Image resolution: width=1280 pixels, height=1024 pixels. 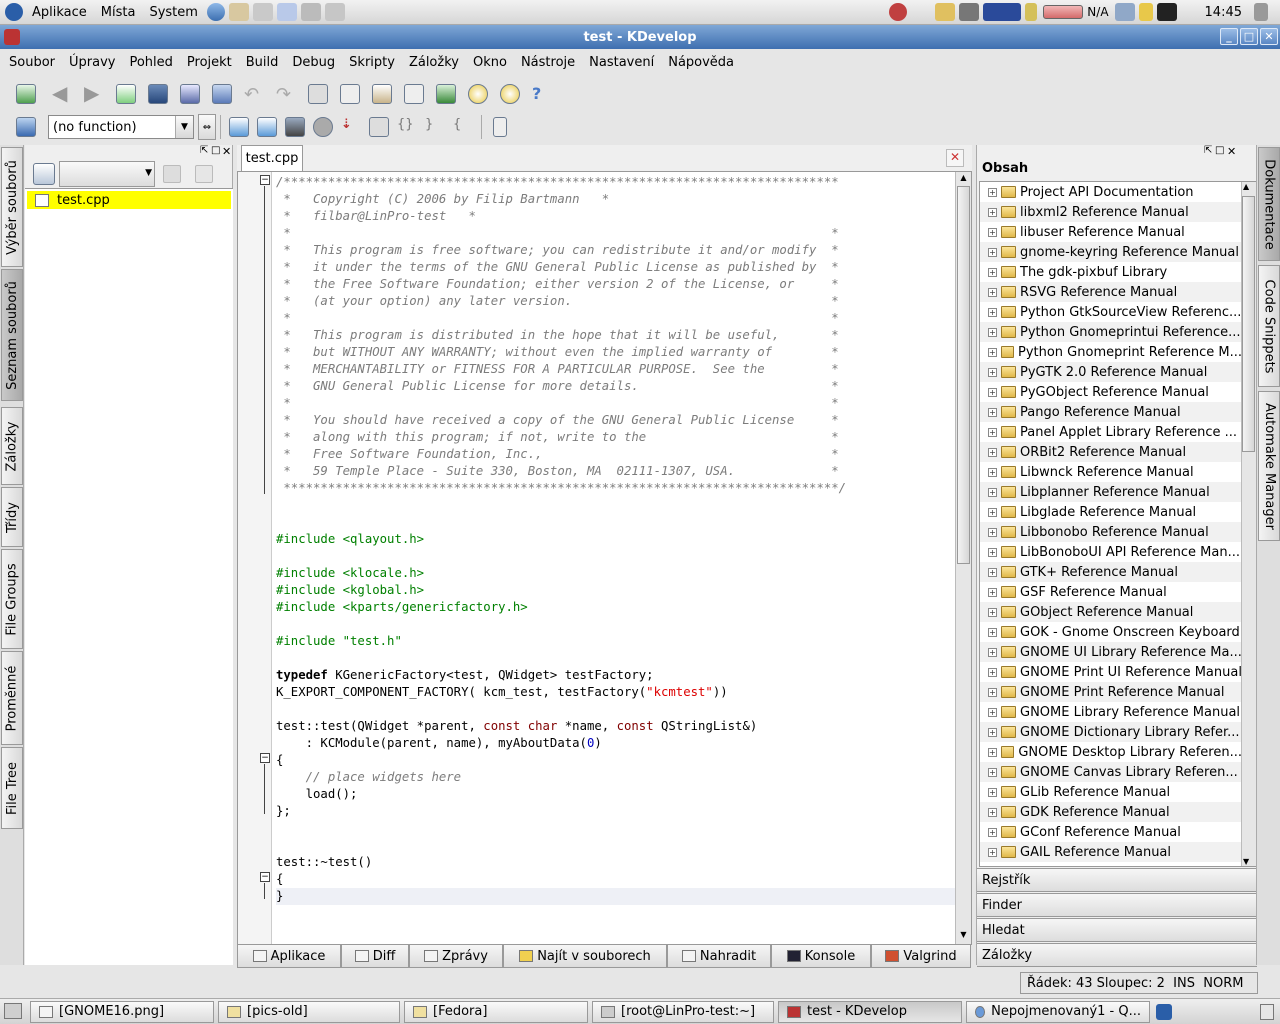 I want to click on go-definition-button, so click(x=267, y=127).